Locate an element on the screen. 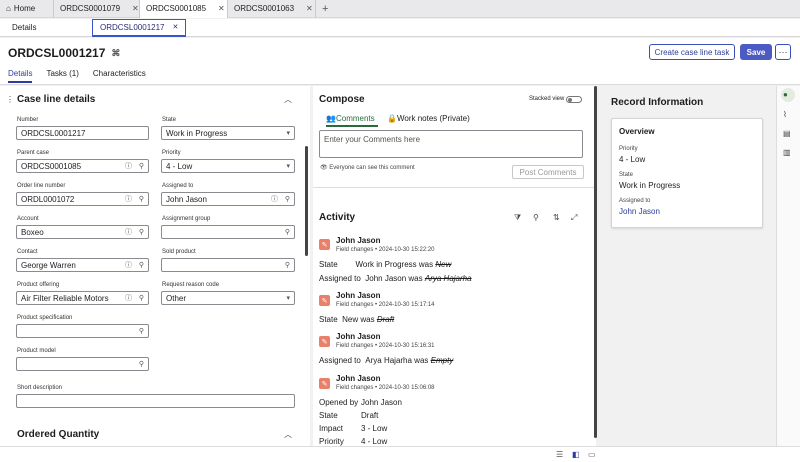  tab-comments: 👥Comments is located at coordinates (352, 120).